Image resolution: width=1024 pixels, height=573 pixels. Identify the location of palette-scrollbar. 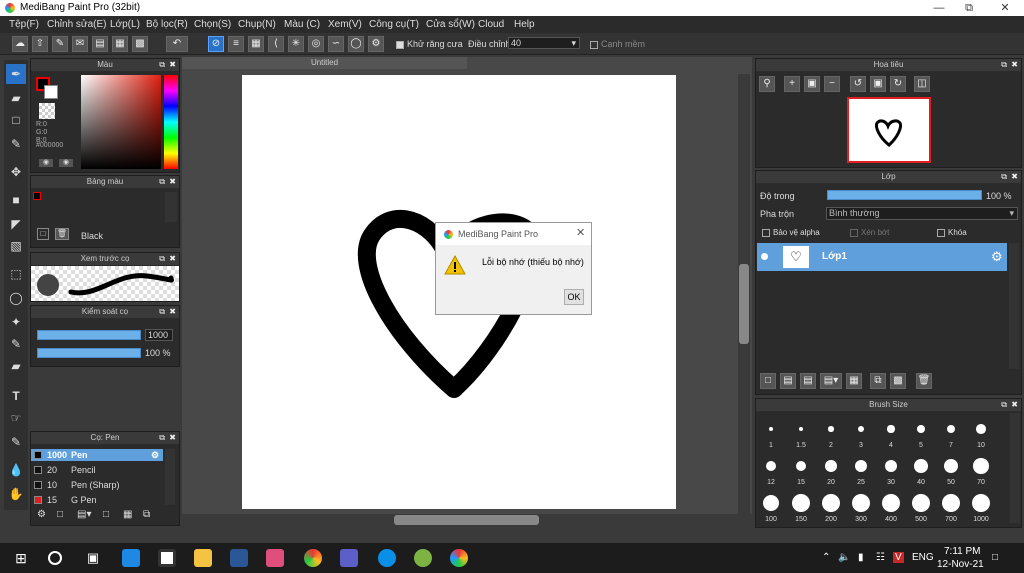
(171, 207).